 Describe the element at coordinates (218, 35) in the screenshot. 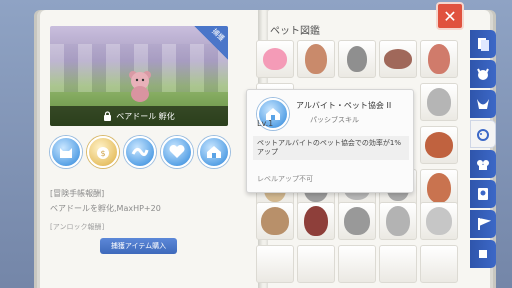

I see `capture-badge-label: 捕獲` at that location.